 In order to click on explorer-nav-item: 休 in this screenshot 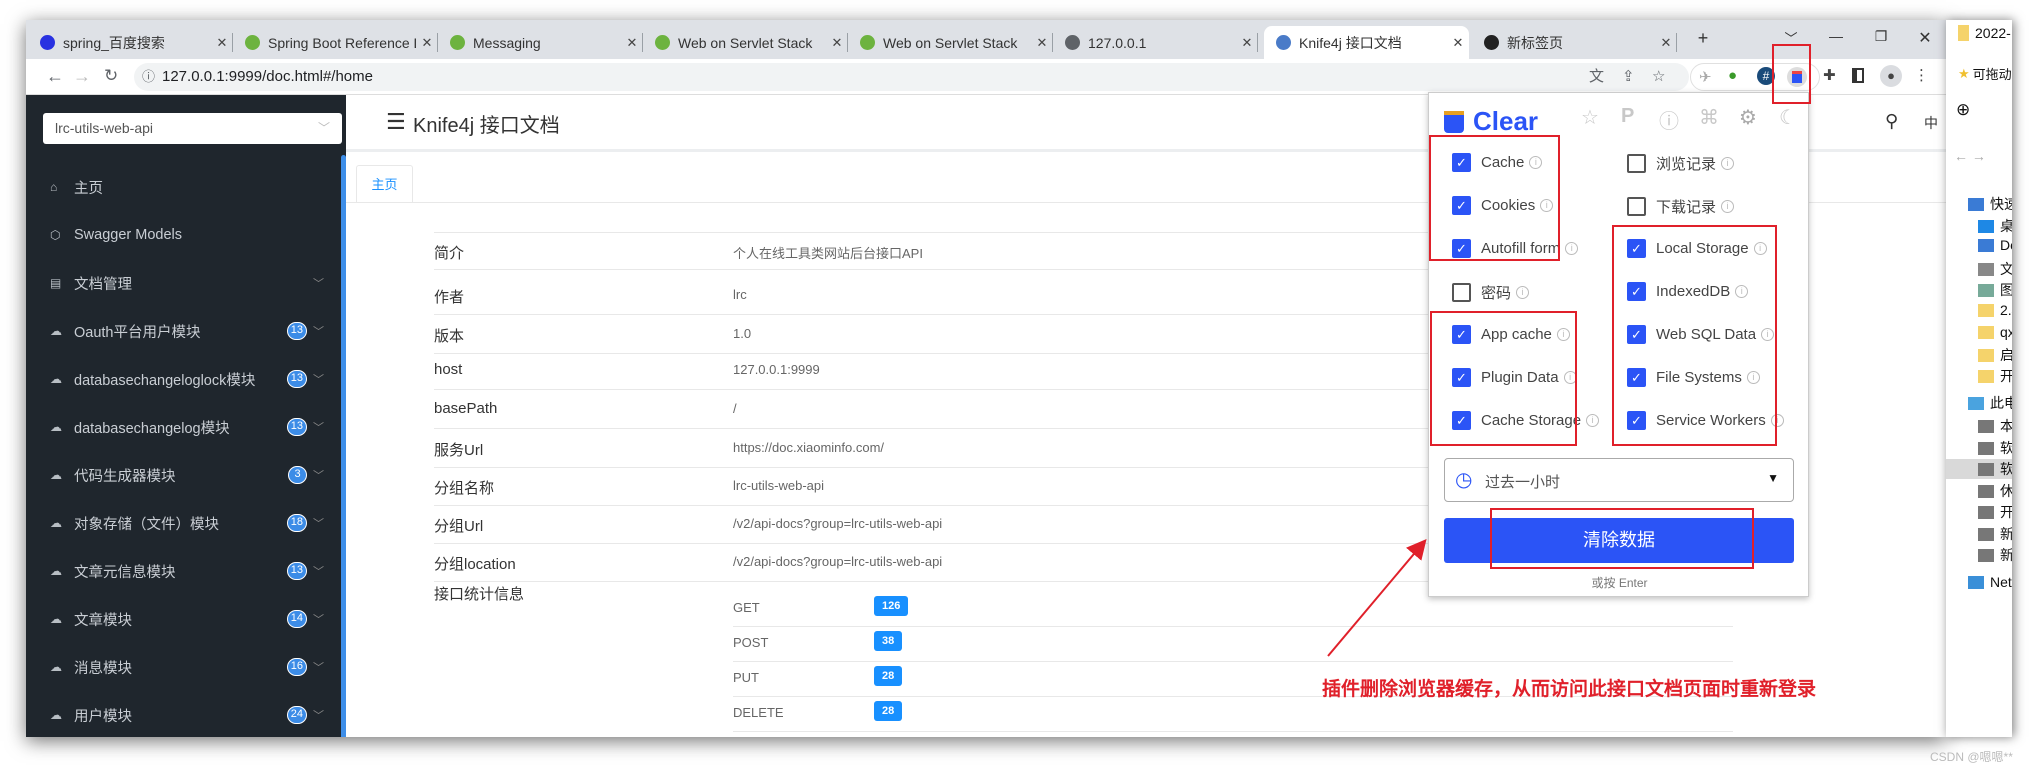, I will do `click(1995, 491)`.